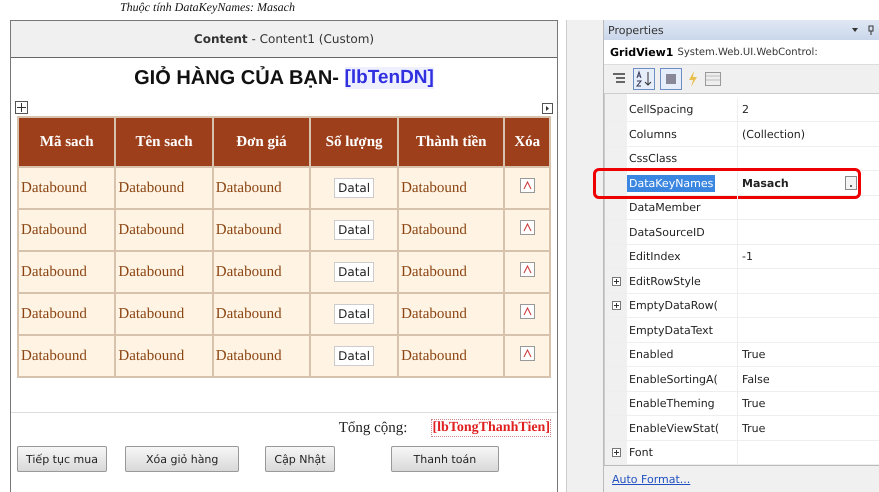 The width and height of the screenshot is (879, 492). Describe the element at coordinates (66, 142) in the screenshot. I see `column-header: Mã sach` at that location.